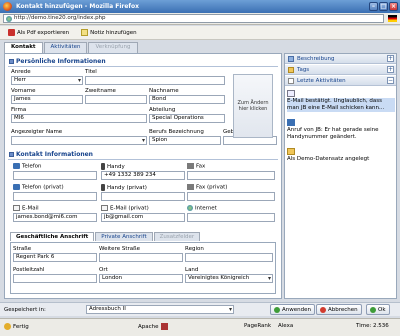 Image resolution: width=400 pixels, height=336 pixels. Describe the element at coordinates (155, 80) in the screenshot. I see `titel-field` at that location.